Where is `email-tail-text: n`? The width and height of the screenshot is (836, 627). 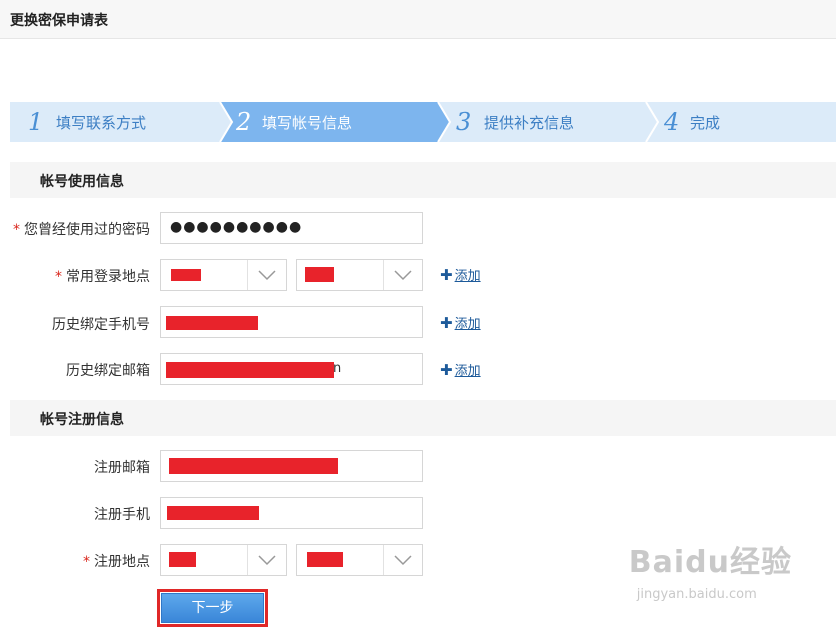 email-tail-text: n is located at coordinates (337, 368).